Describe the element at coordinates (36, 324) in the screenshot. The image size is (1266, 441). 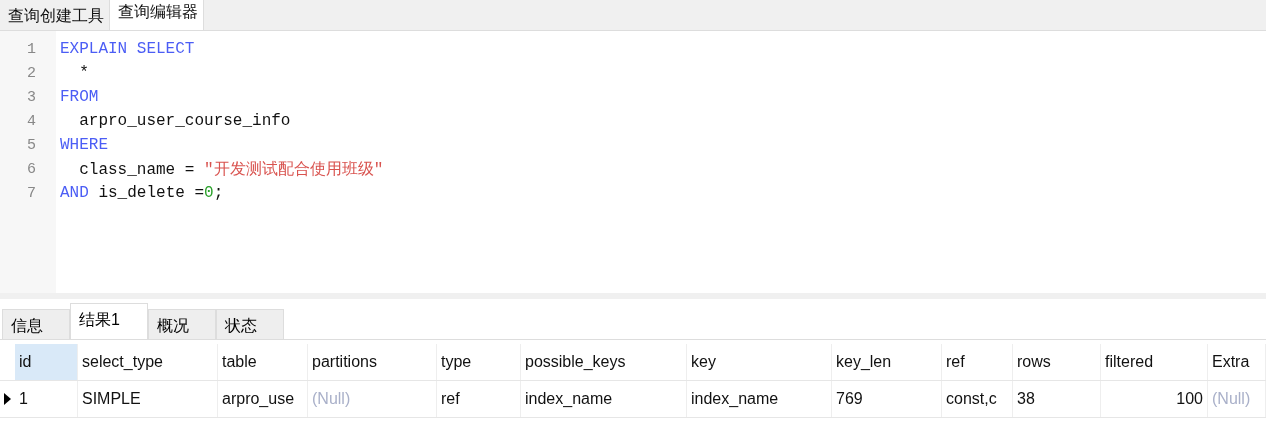
I see `result-tab: 信息` at that location.